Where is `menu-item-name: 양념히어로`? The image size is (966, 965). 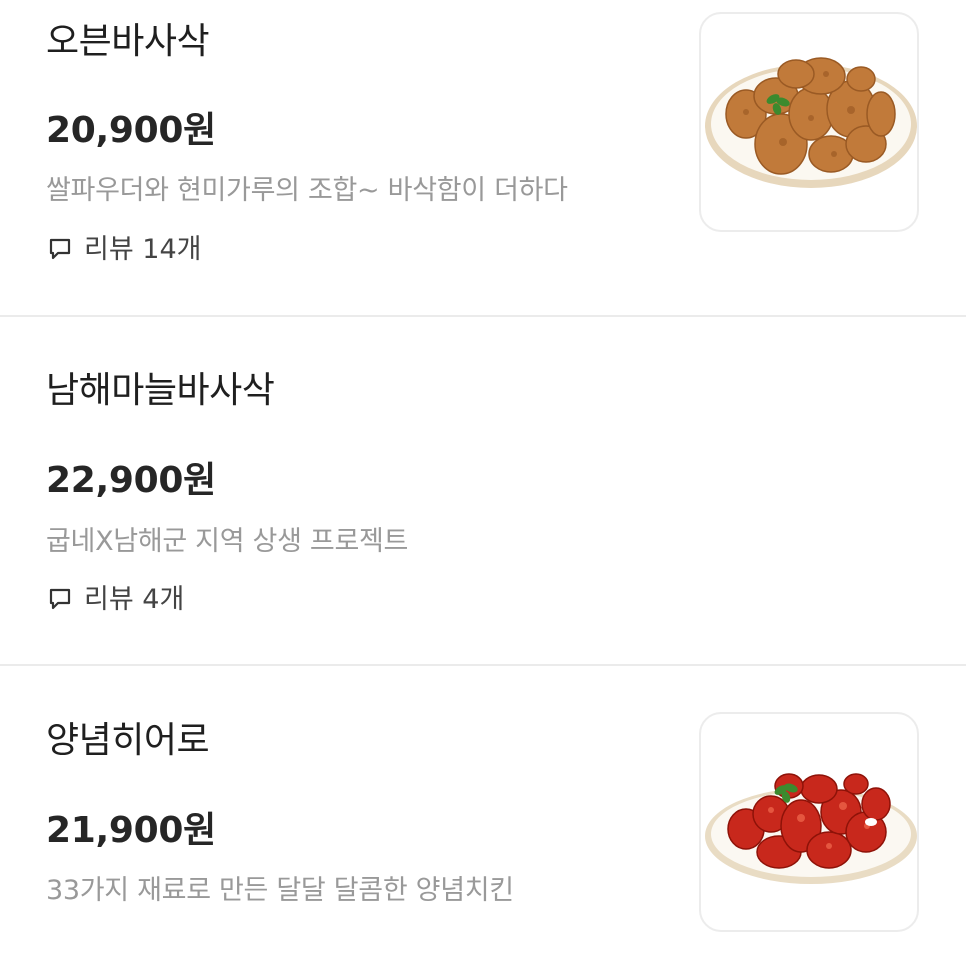
menu-item-name: 양념히어로 is located at coordinates (128, 740).